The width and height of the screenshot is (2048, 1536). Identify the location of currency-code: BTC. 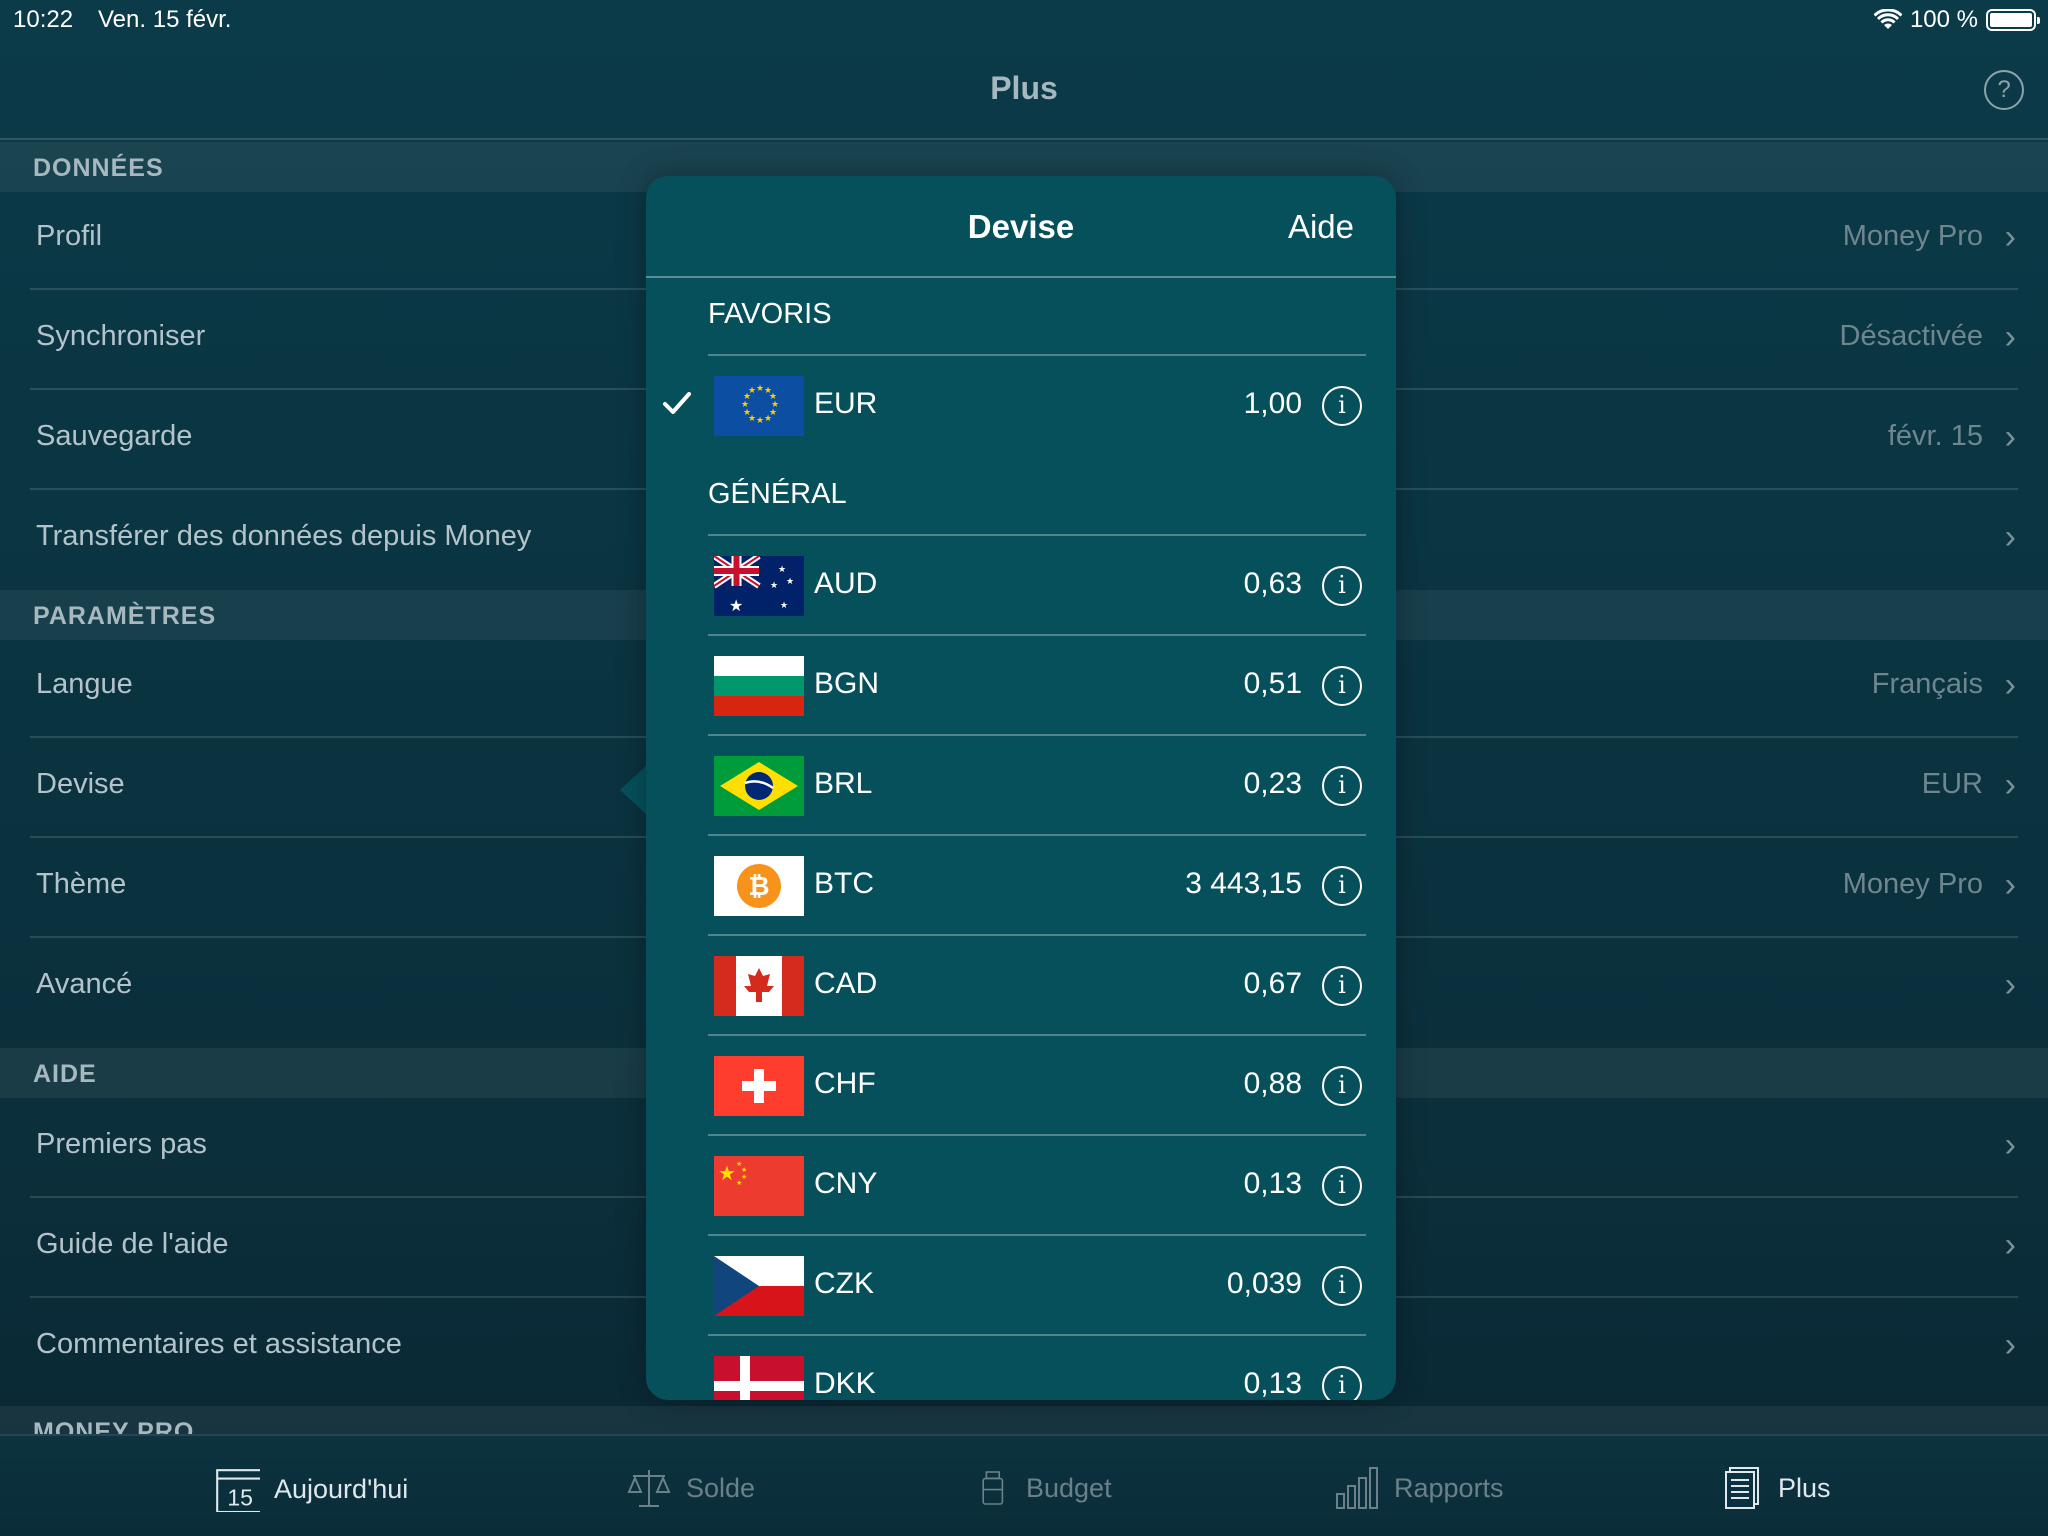
(844, 883).